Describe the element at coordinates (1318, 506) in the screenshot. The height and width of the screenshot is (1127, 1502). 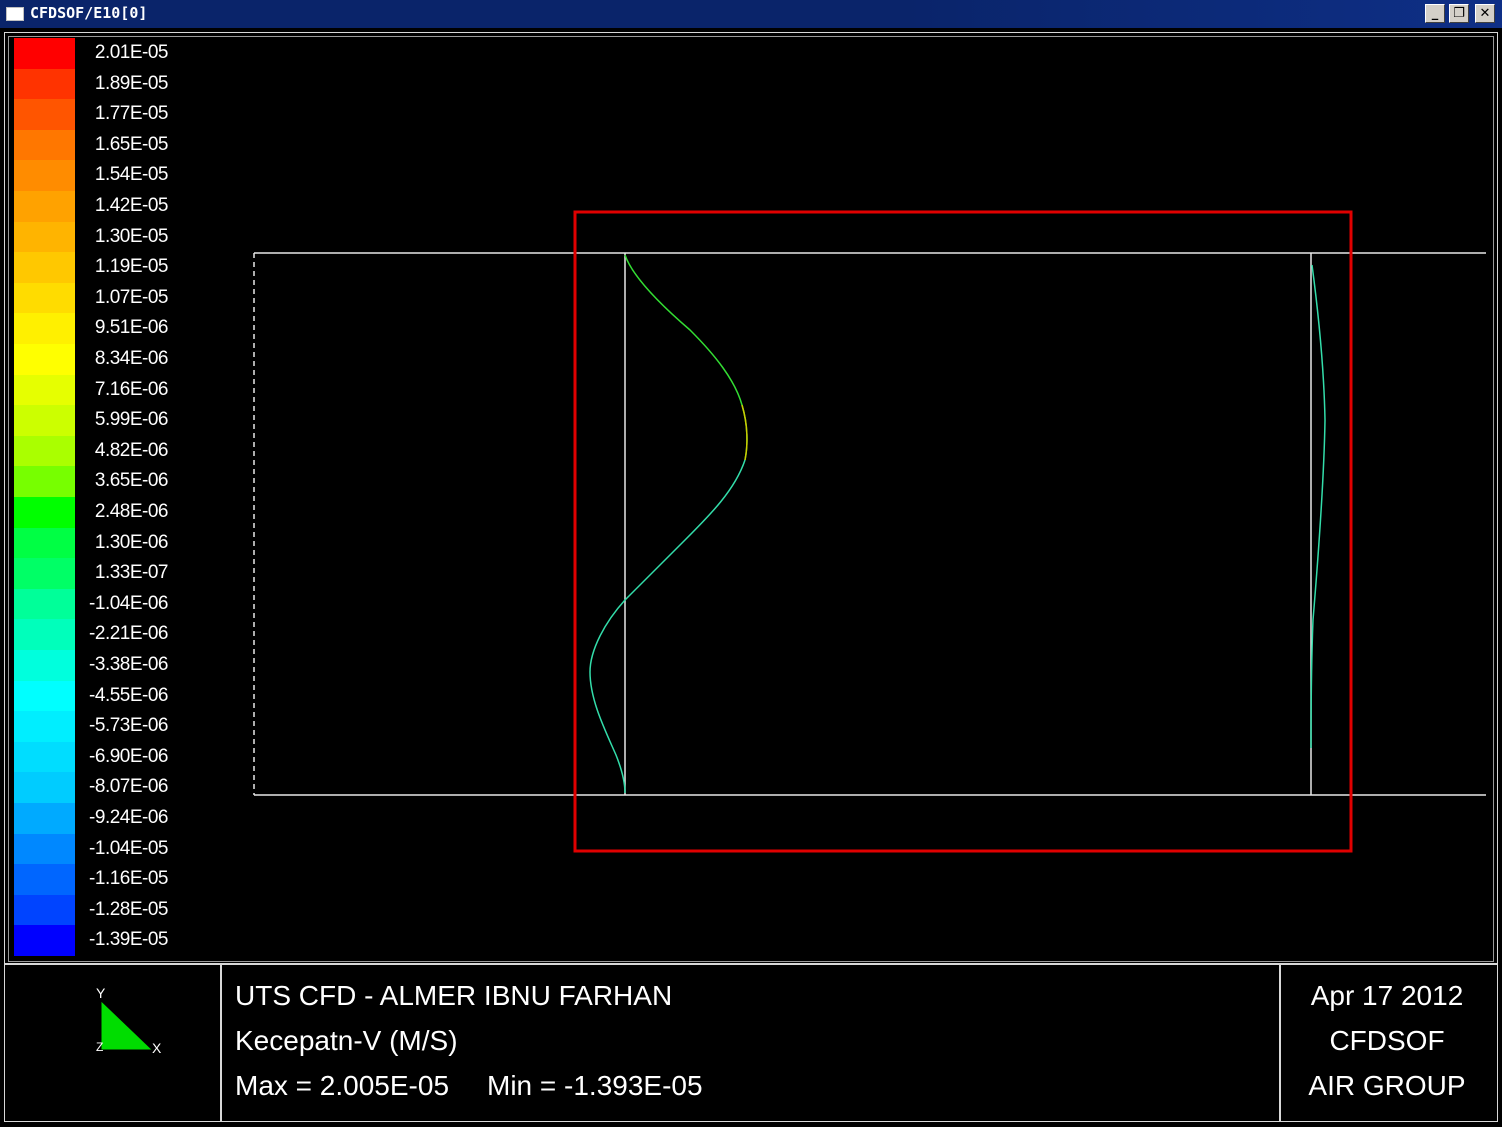
I see `profile-2-curve` at that location.